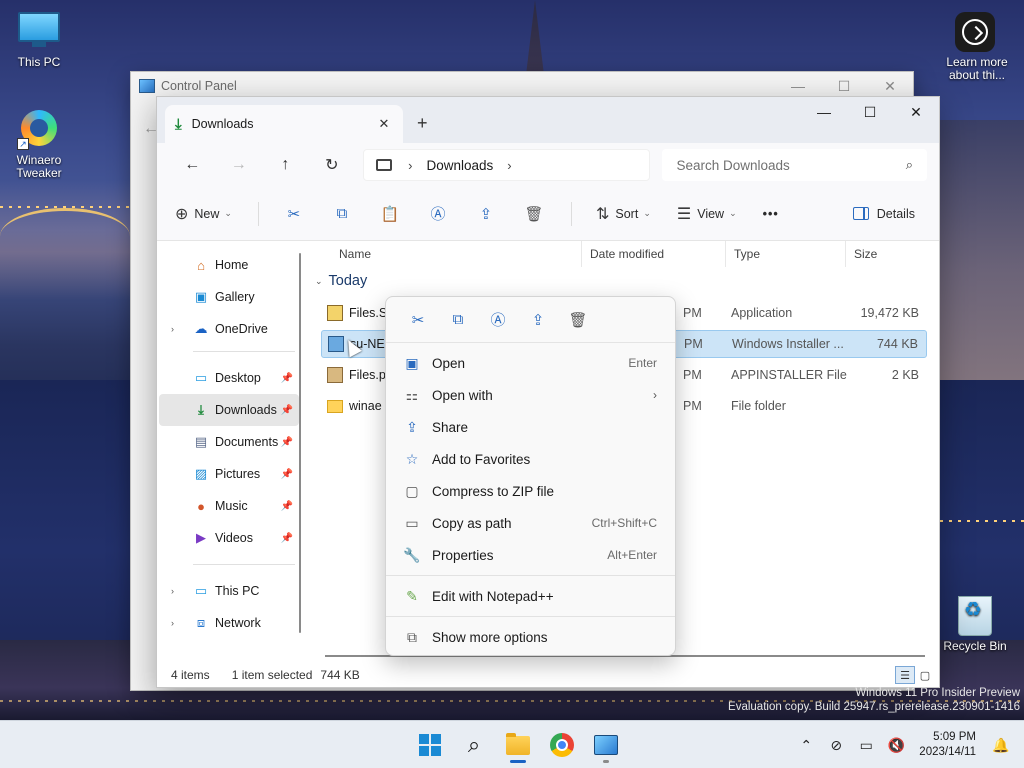 The image size is (1024, 768). Describe the element at coordinates (203, 214) in the screenshot. I see `new-button: ⊕ New ⌄` at that location.